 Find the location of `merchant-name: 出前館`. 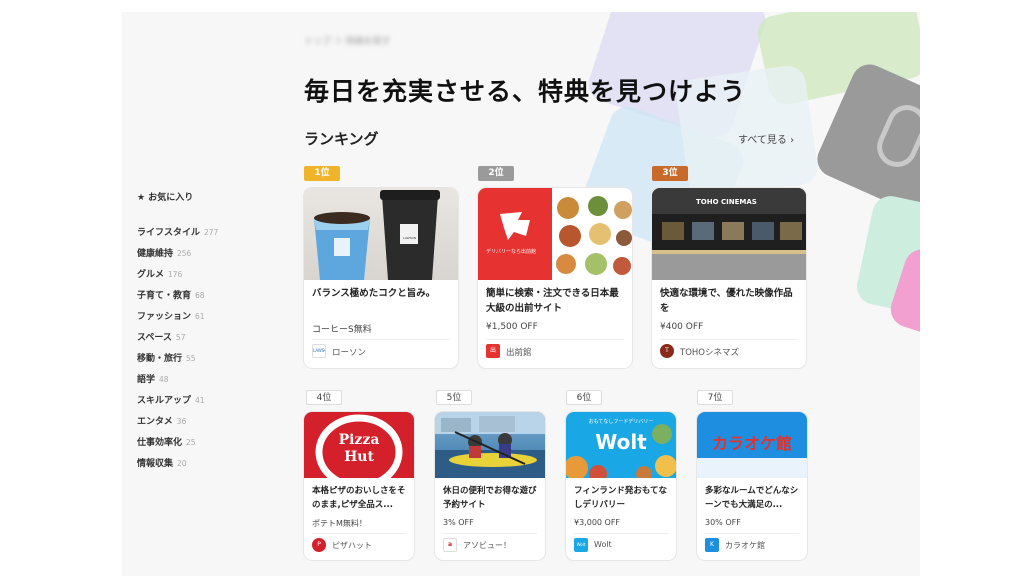

merchant-name: 出前館 is located at coordinates (519, 353).